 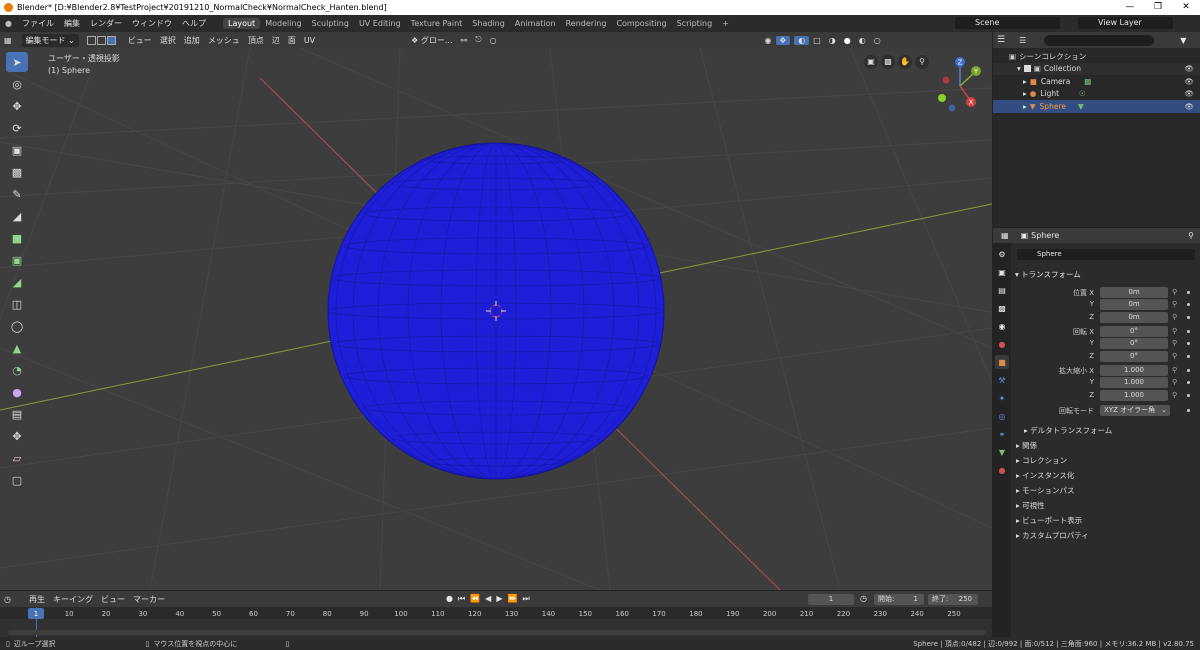 What do you see at coordinates (276, 40) in the screenshot?
I see `menu-edge: 辺` at bounding box center [276, 40].